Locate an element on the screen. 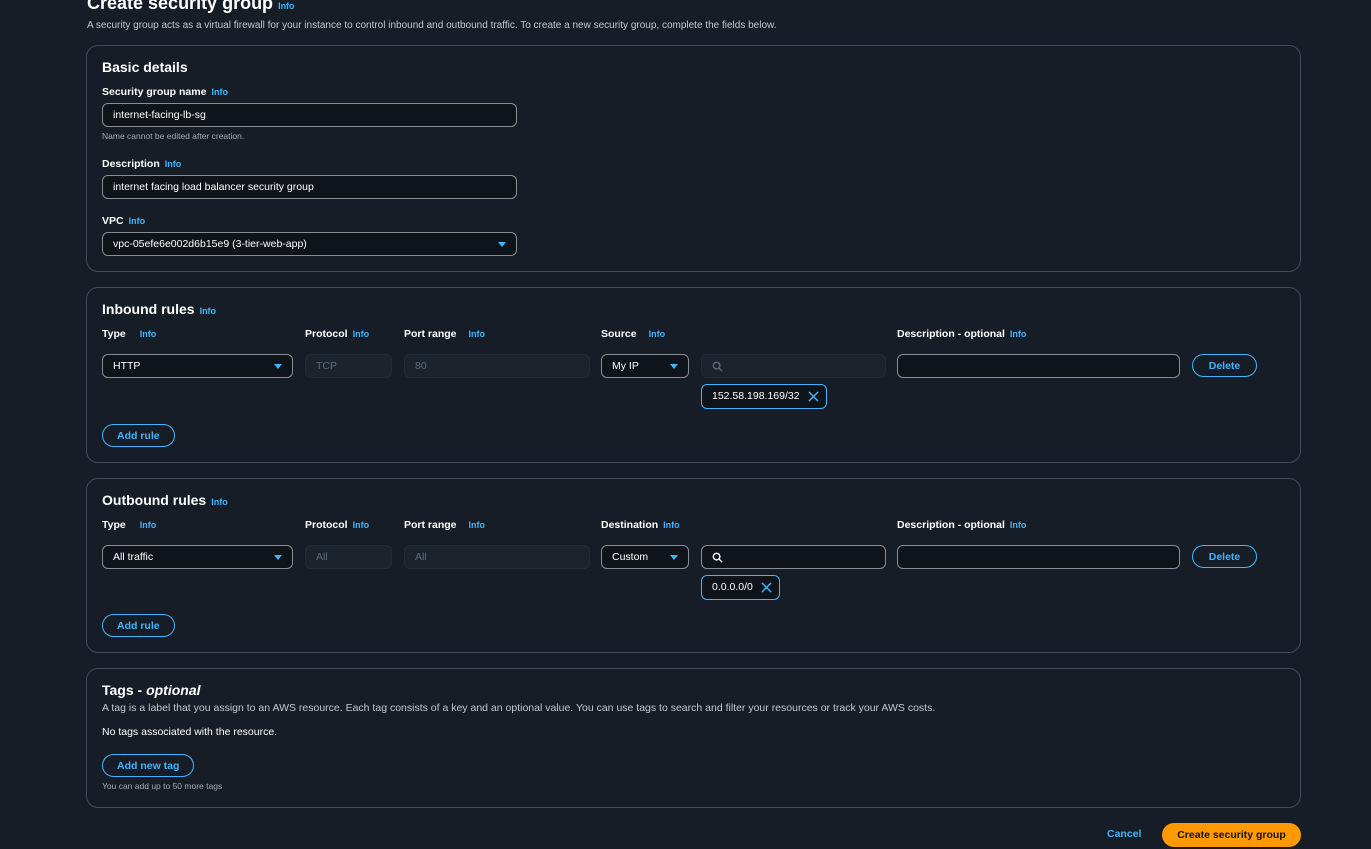 This screenshot has width=1371, height=849. tags-empty-message: No tags associated with the resource. is located at coordinates (190, 732).